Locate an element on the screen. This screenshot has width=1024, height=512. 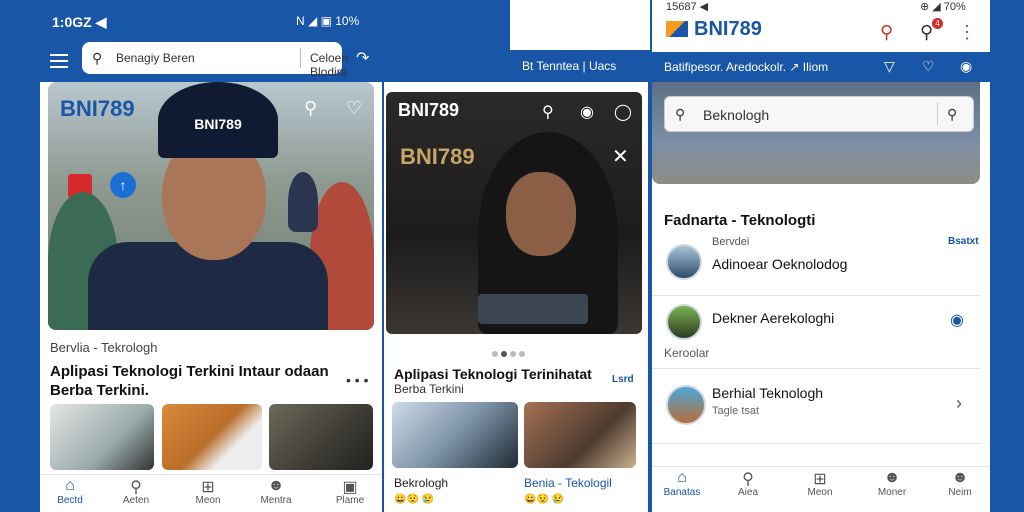
logo-text: BNI789 is located at coordinates (728, 29).